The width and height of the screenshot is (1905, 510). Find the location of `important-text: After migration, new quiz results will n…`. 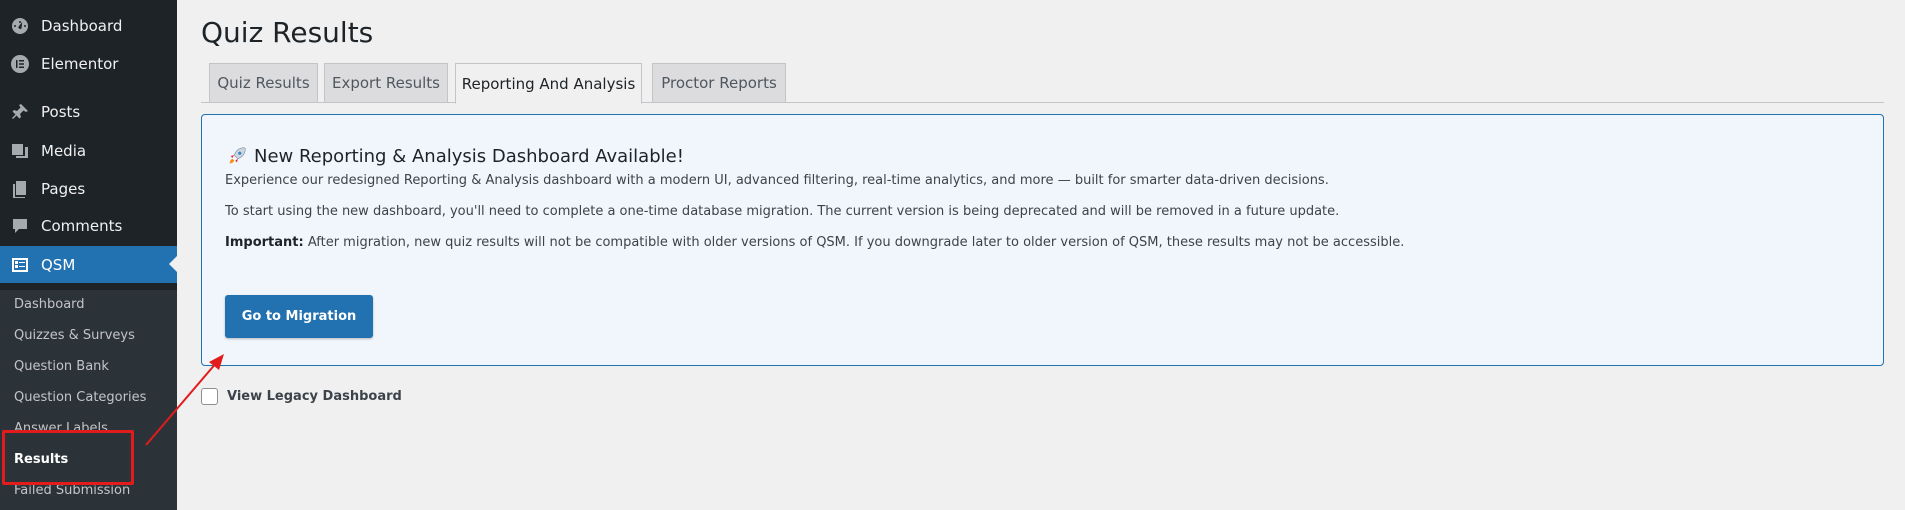

important-text: After migration, new quiz results will n… is located at coordinates (854, 242).